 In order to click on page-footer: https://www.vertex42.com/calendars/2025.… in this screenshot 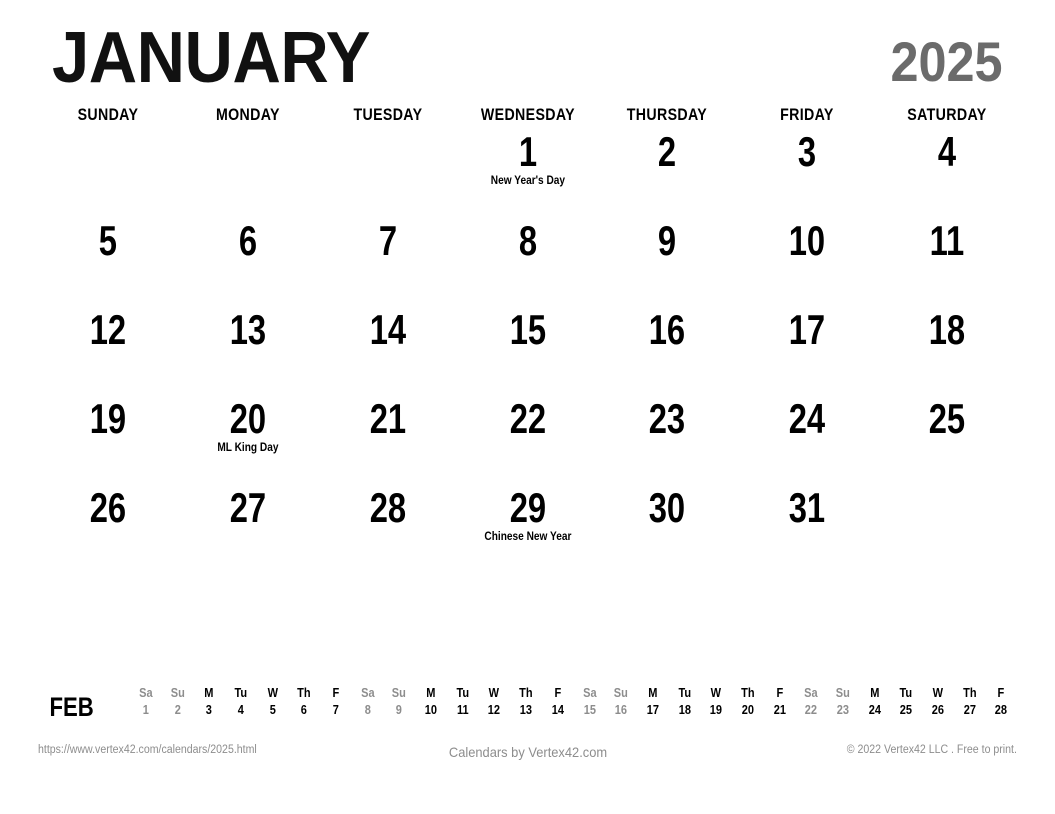, I will do `click(527, 752)`.